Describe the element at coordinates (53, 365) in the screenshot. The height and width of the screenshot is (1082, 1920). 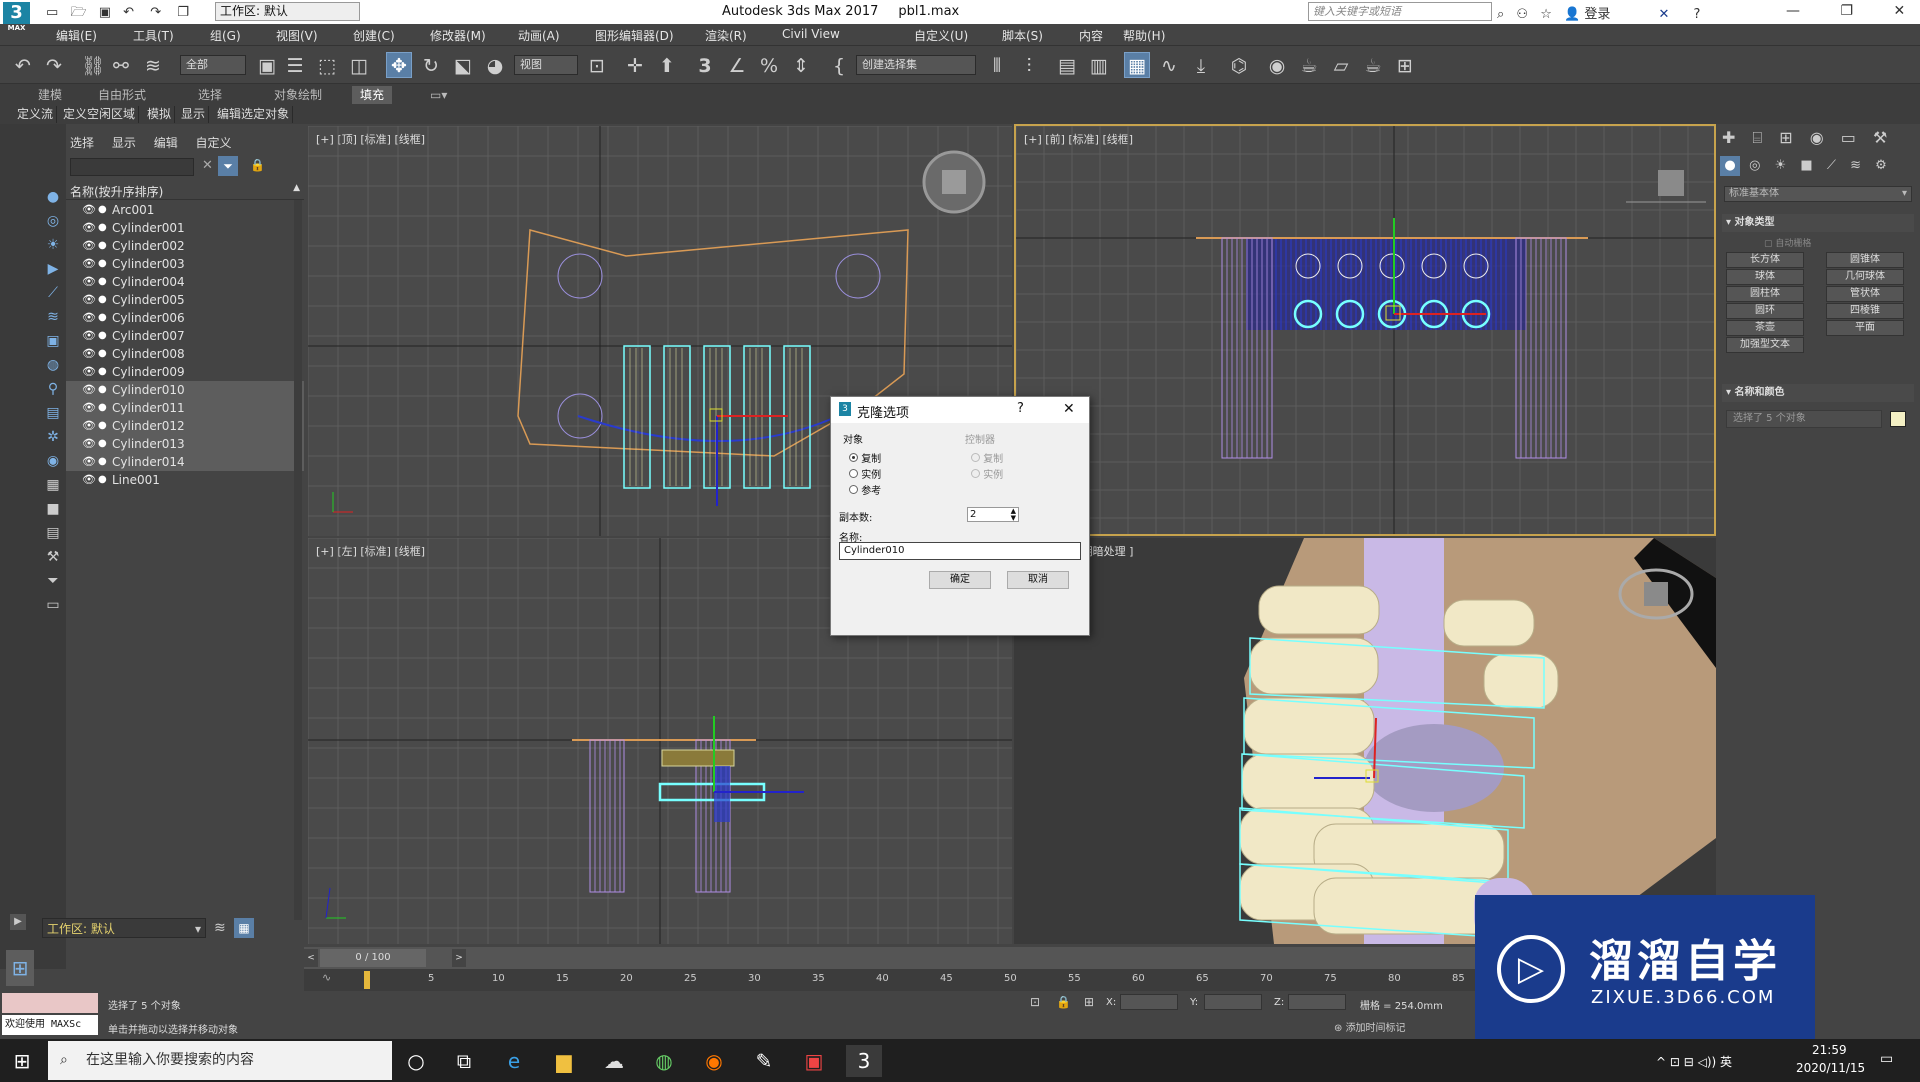
I see `xrefs-filter-icon: ◍` at that location.